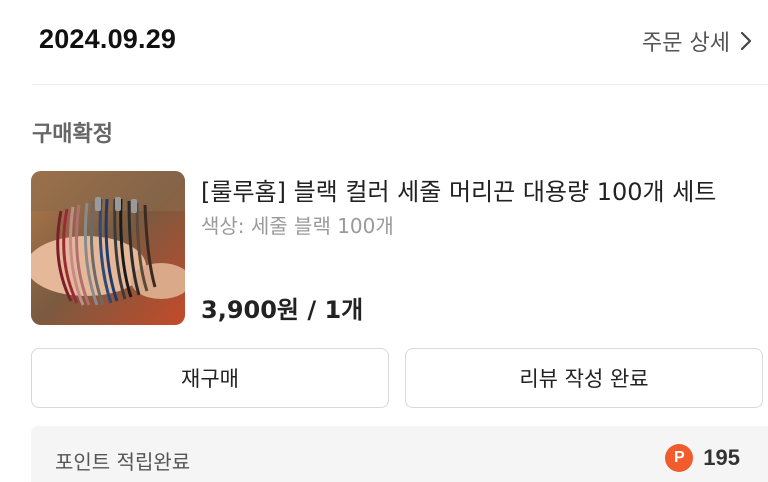 The image size is (768, 482). Describe the element at coordinates (679, 458) in the screenshot. I see `points-coin-icon: P` at that location.